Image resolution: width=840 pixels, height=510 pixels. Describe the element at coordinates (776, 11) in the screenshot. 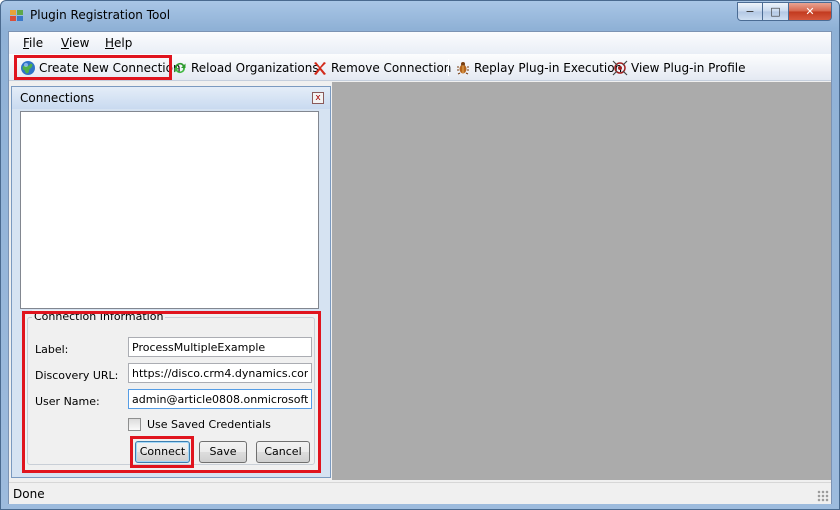

I see `maximize-button: □` at that location.